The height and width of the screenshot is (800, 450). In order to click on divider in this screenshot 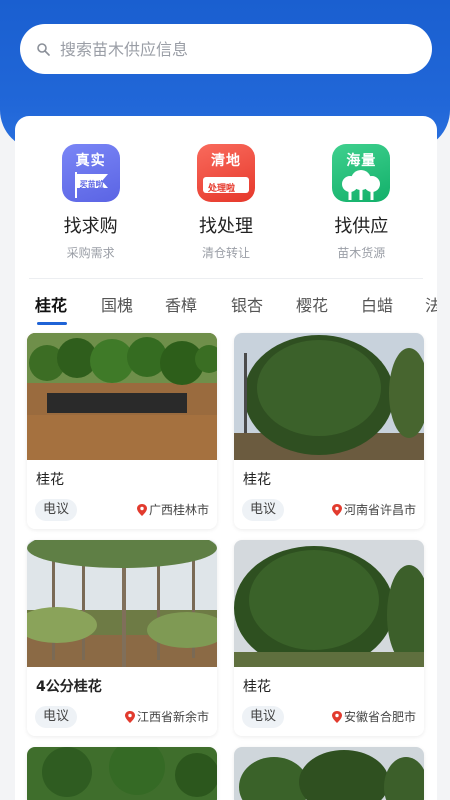, I will do `click(226, 278)`.